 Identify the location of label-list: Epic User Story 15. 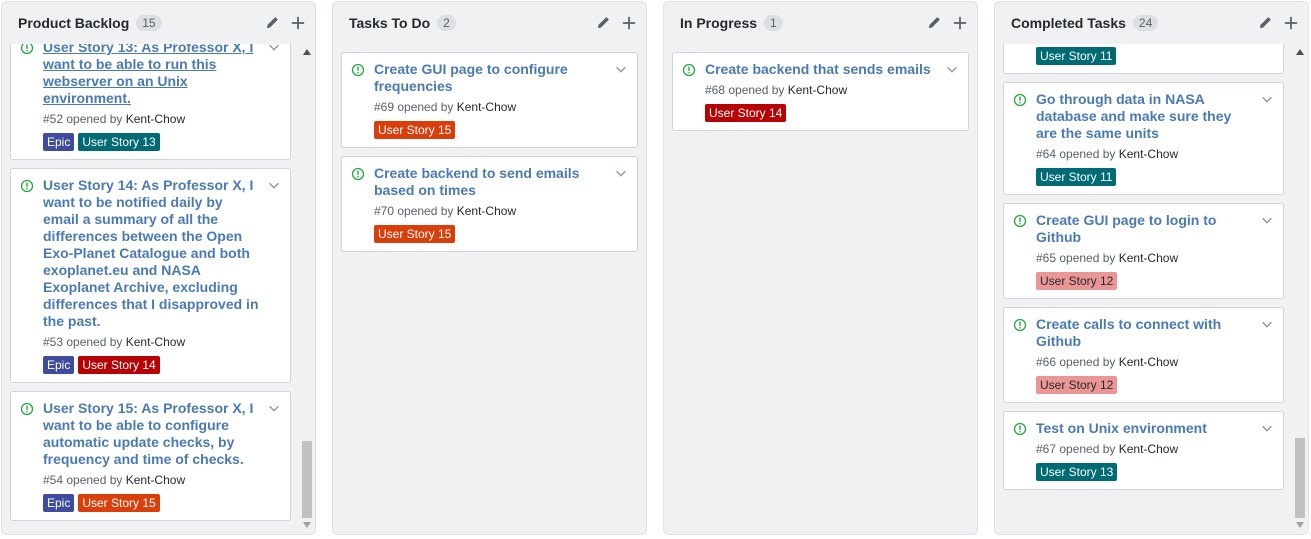
(151, 503).